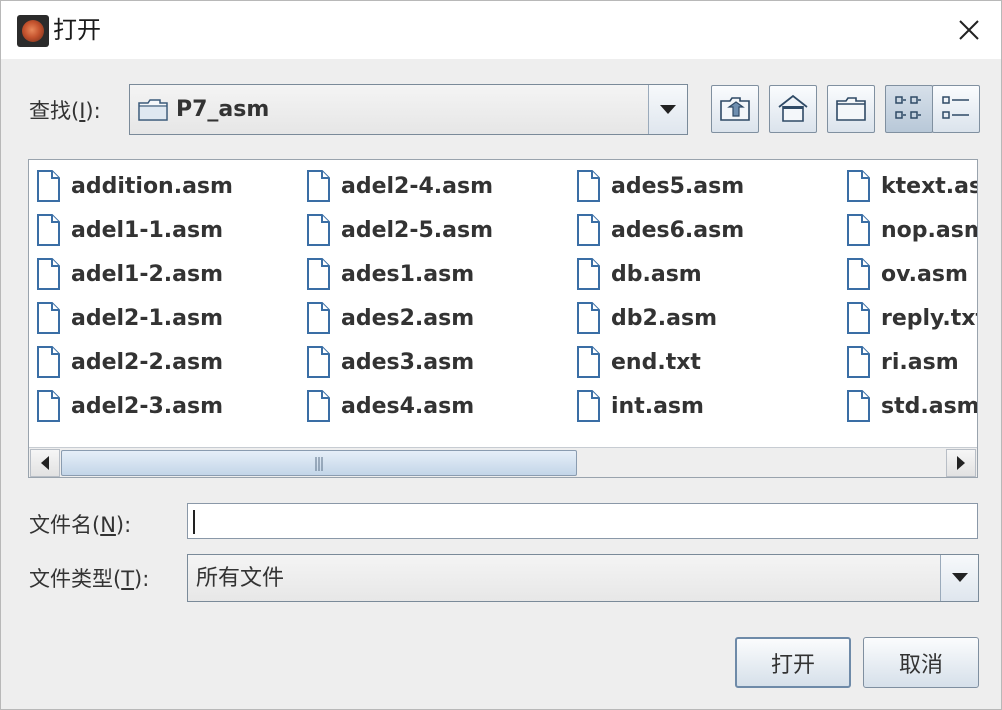  What do you see at coordinates (80, 525) in the screenshot?
I see `file-name-label: 文件名(N):` at bounding box center [80, 525].